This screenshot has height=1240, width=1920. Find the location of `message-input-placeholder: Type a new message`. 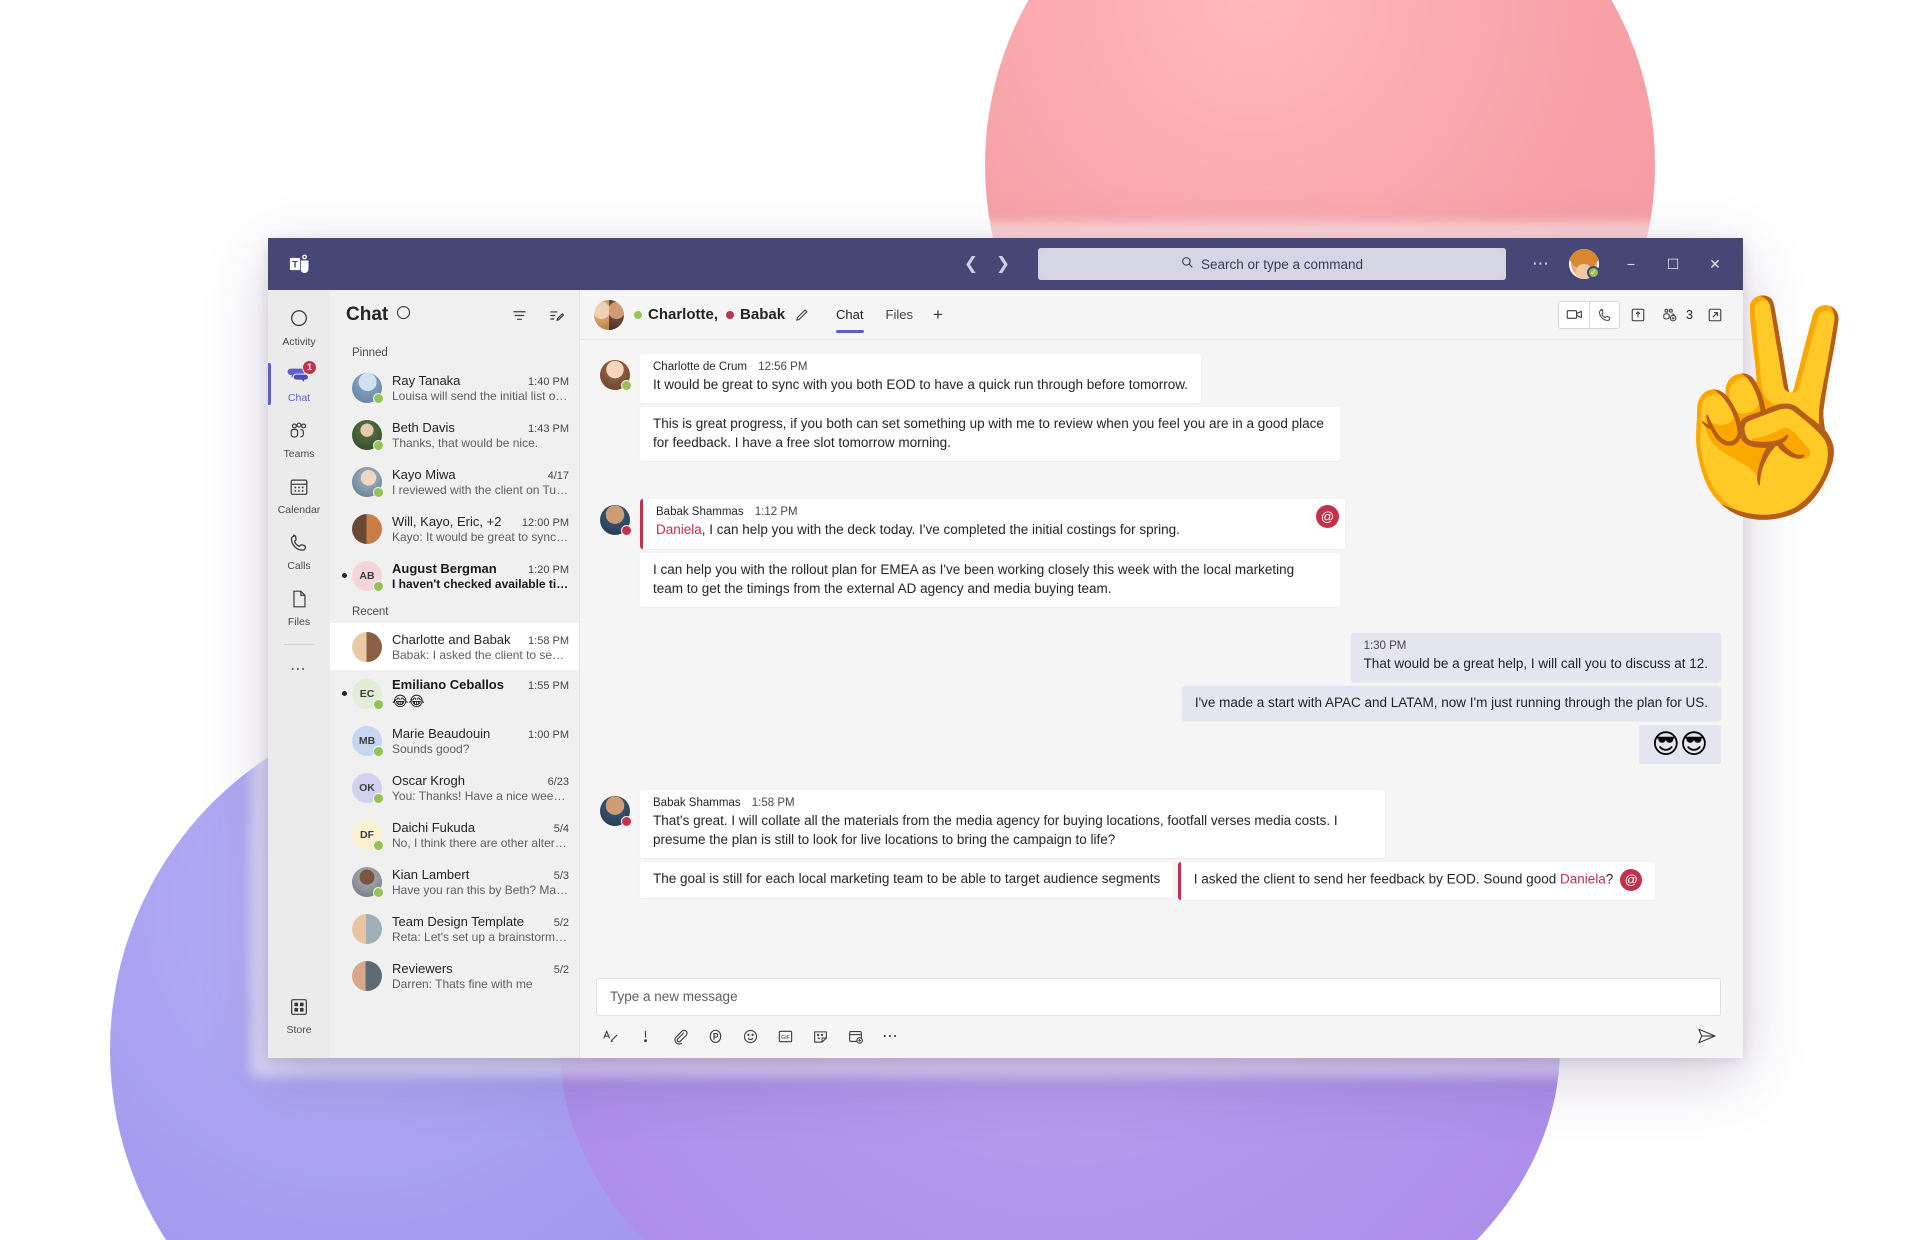

message-input-placeholder: Type a new message is located at coordinates (674, 996).